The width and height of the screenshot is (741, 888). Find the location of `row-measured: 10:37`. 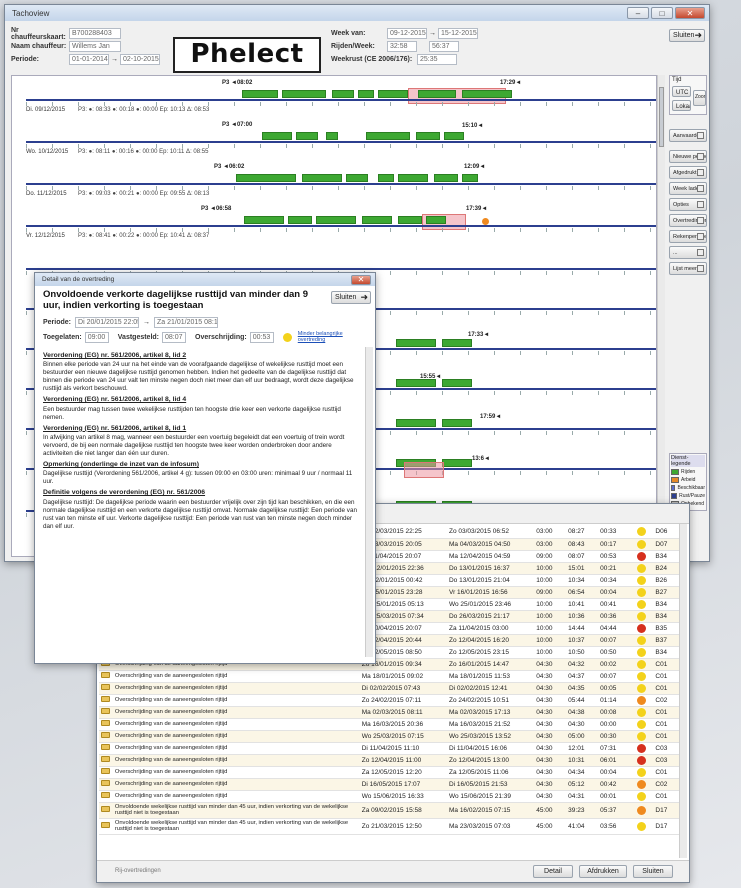

row-measured: 10:37 is located at coordinates (582, 640).